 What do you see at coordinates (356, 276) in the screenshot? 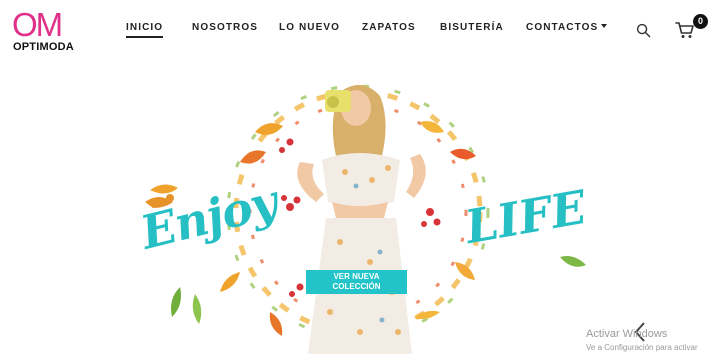
I see `cta-line-1: VER NUEVA` at bounding box center [356, 276].